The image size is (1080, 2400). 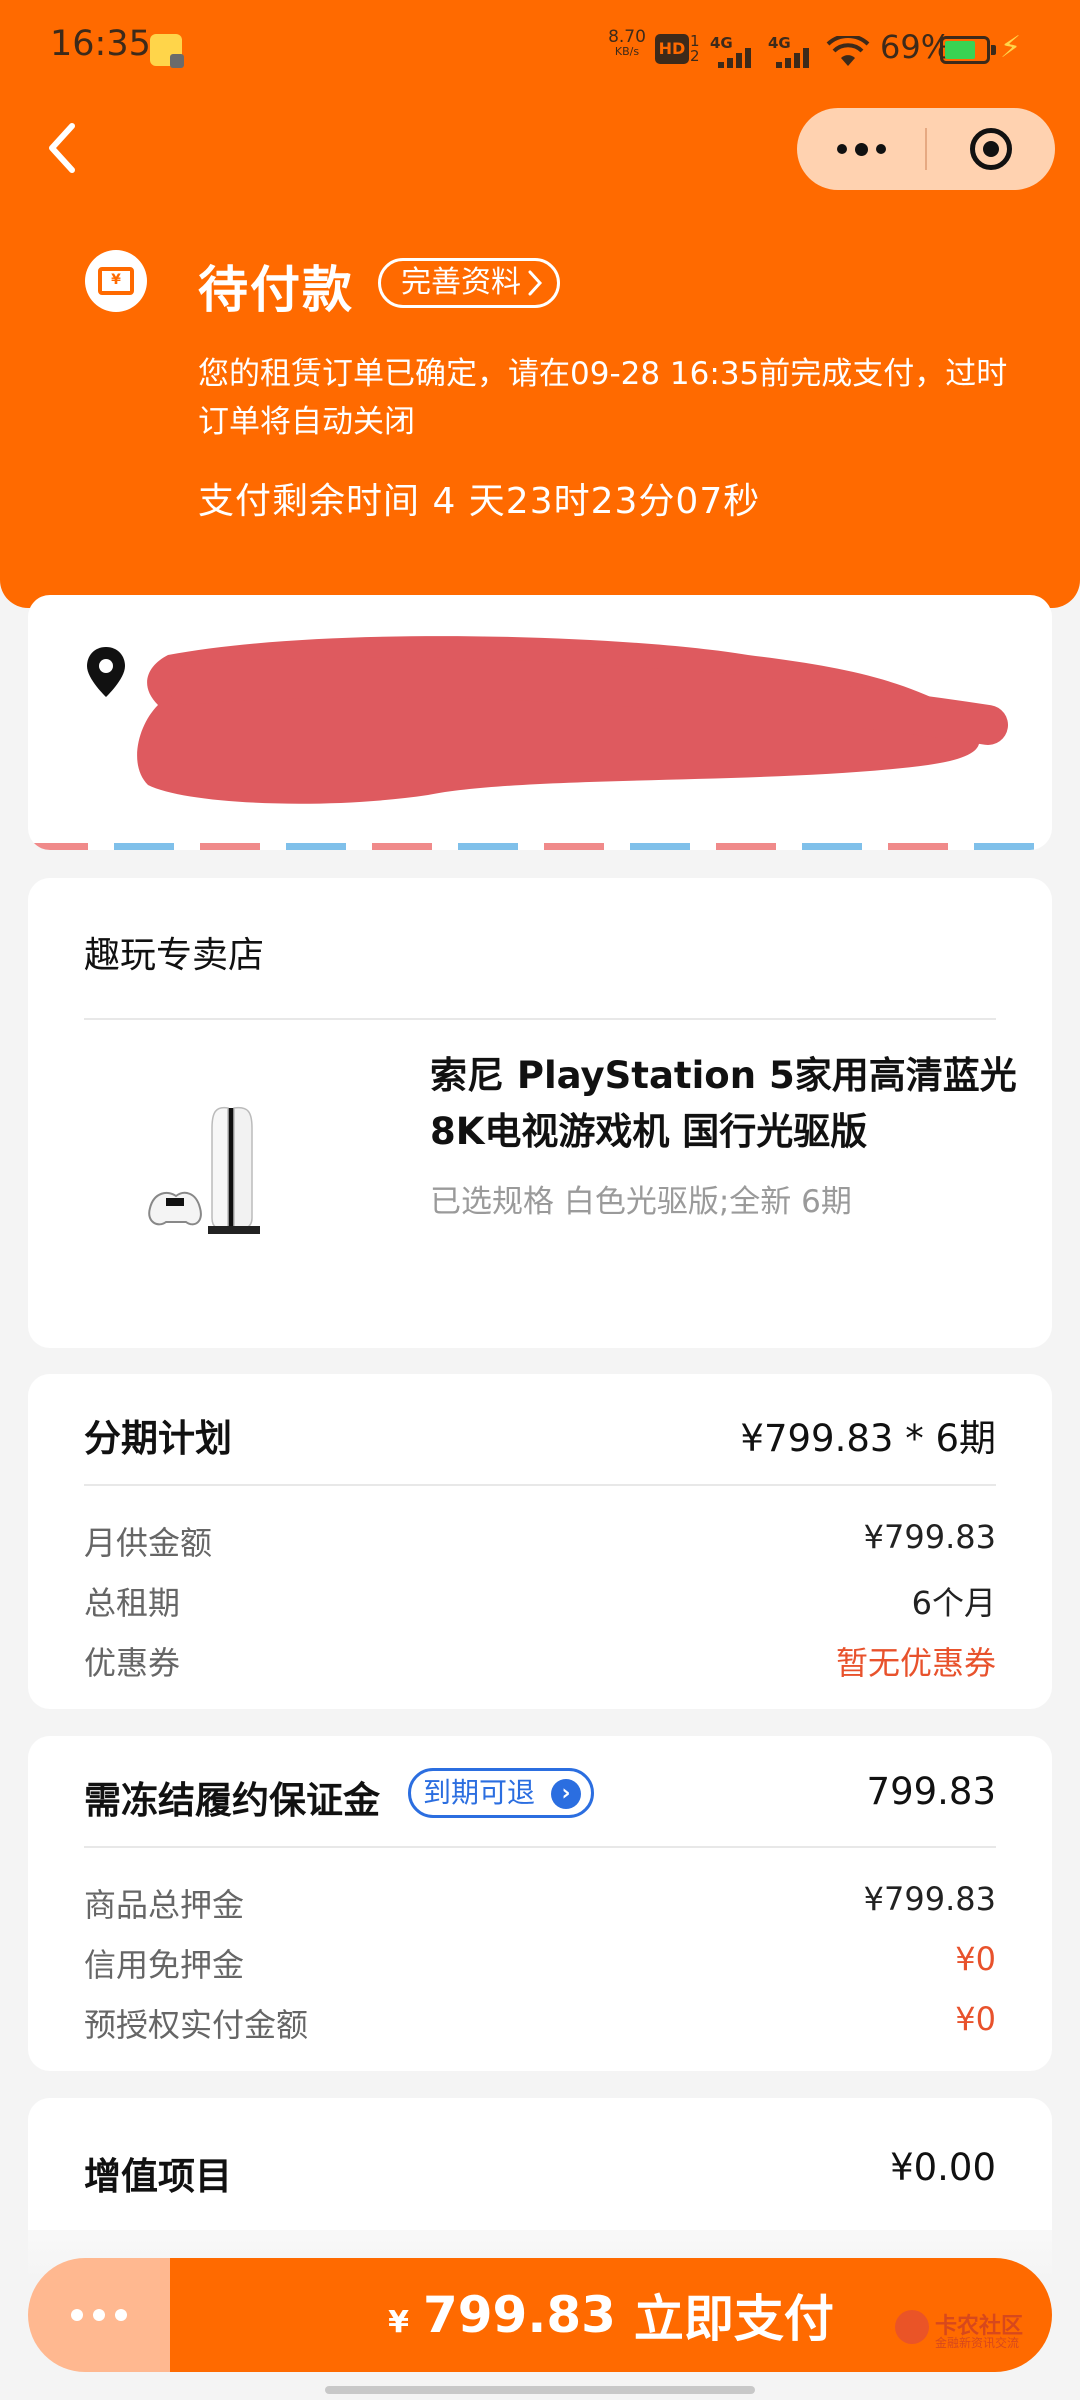 What do you see at coordinates (479, 501) in the screenshot?
I see `payment-countdown: 支付剩余时间 4 天23时23分07秒` at bounding box center [479, 501].